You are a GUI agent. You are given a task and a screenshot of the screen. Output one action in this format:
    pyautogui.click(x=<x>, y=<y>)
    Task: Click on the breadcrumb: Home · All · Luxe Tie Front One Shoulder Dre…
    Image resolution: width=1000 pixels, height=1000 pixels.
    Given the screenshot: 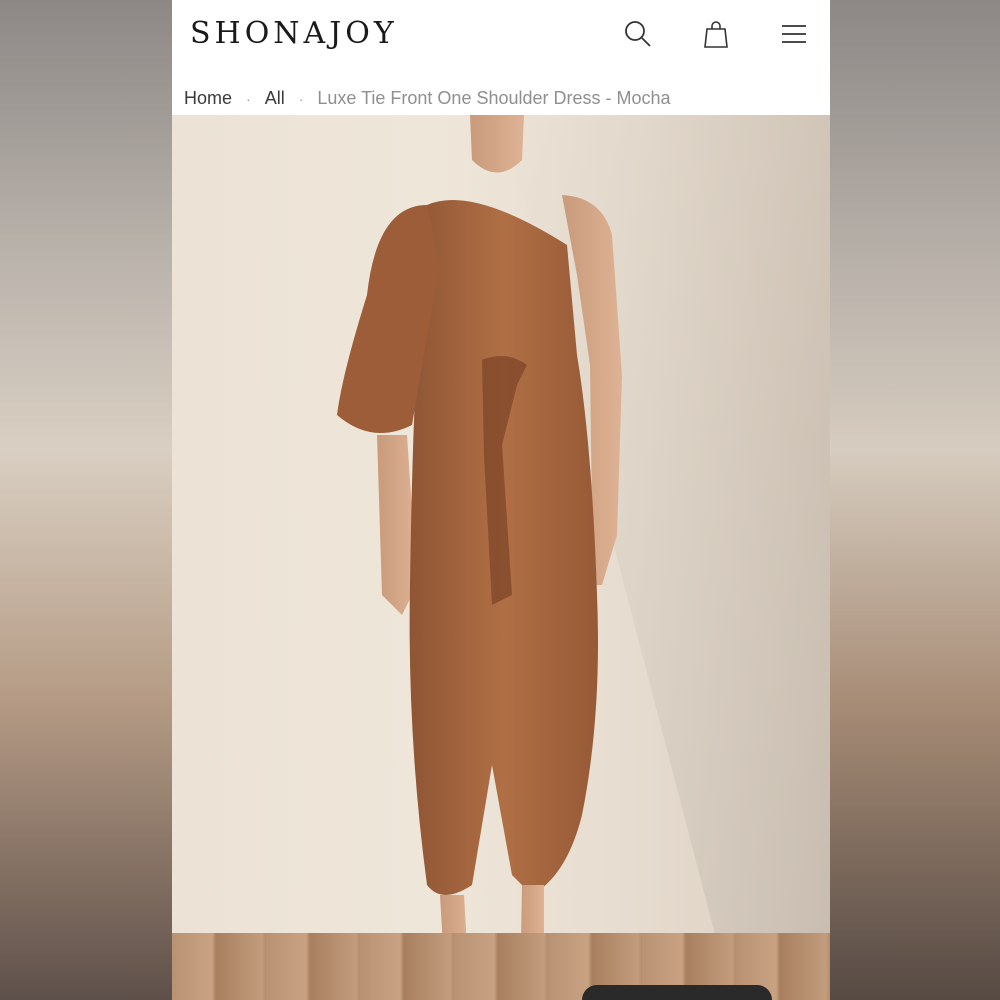 What is the action you would take?
    pyautogui.click(x=427, y=102)
    